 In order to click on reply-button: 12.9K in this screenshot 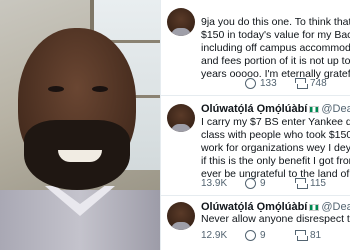, I will do `click(214, 235)`.